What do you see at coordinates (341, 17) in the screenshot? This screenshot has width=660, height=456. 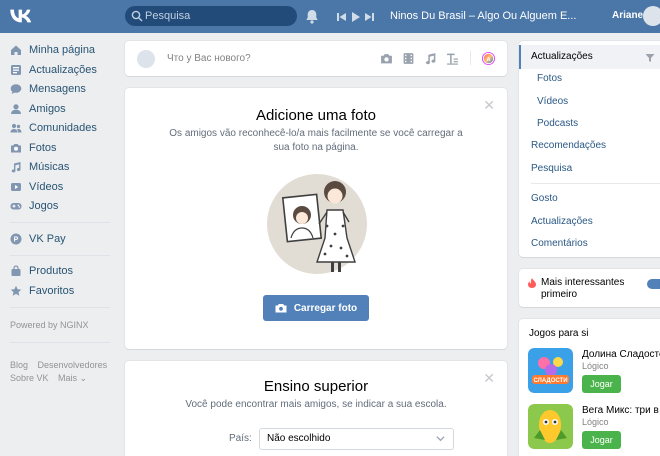 I see `prev-track-icon` at bounding box center [341, 17].